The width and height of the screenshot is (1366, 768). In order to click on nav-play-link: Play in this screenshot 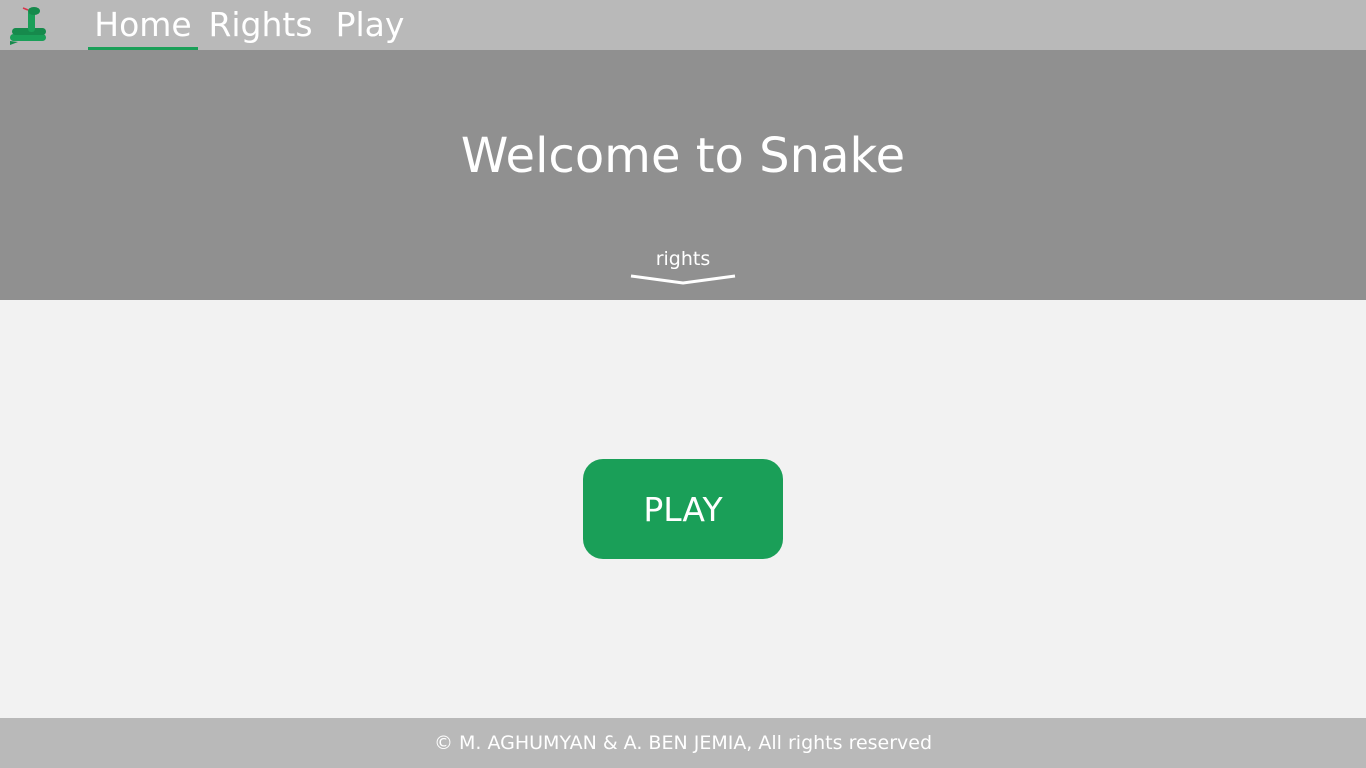, I will do `click(370, 25)`.